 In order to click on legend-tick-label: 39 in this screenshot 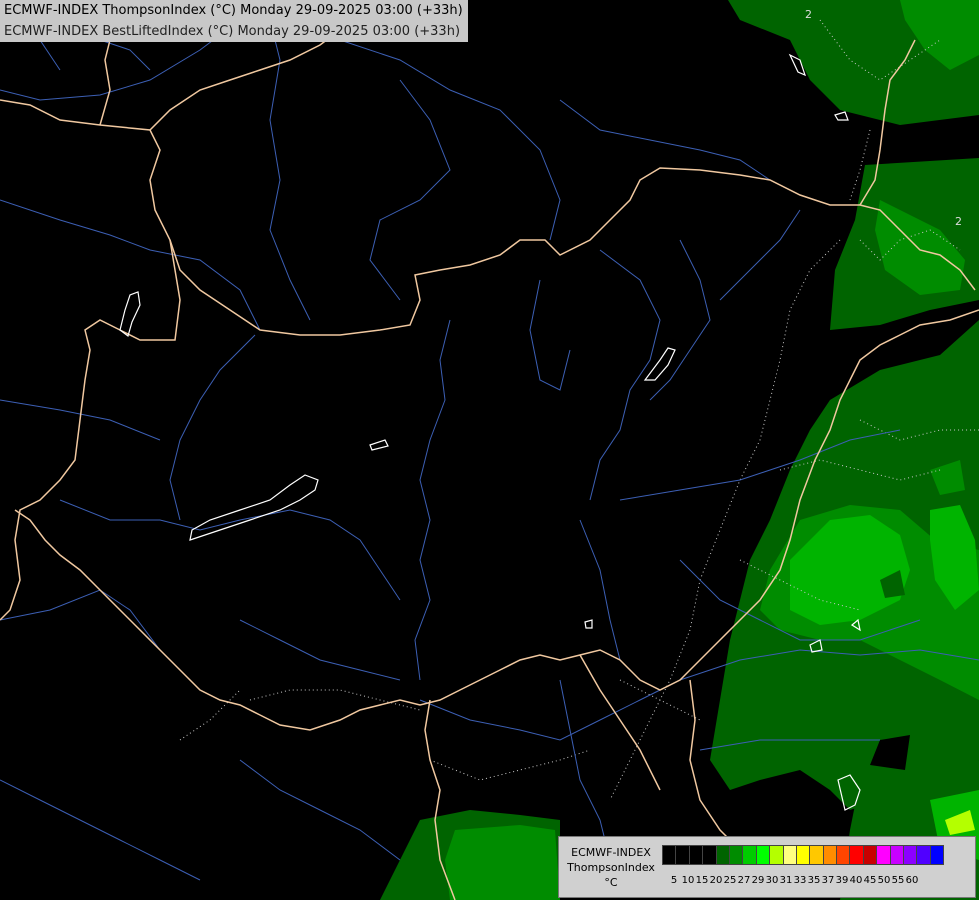, I will do `click(842, 880)`.